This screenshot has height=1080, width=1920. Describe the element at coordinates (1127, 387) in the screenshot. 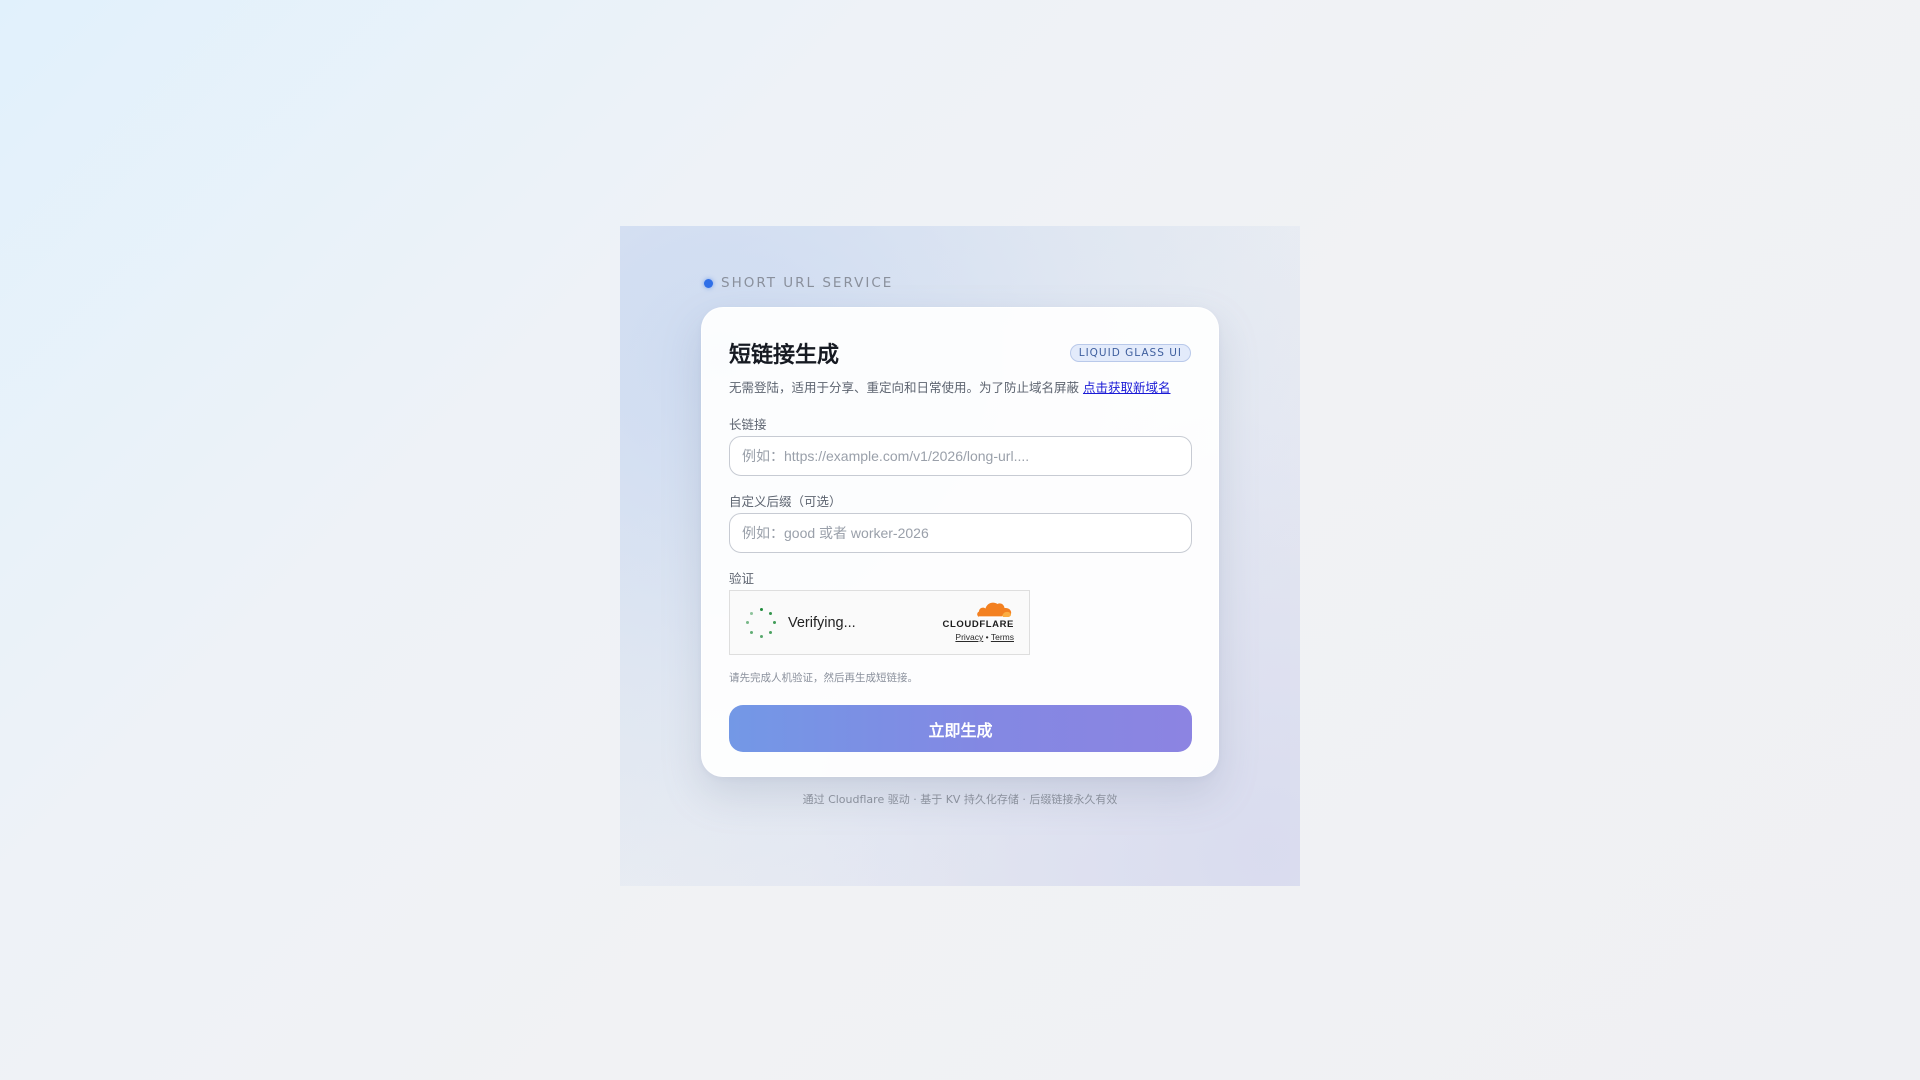

I see `new-domain-link: 点击获取新域名` at that location.